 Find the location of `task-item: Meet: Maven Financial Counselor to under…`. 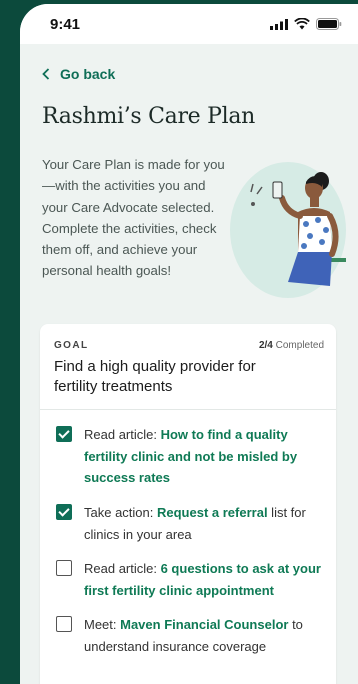

task-item: Meet: Maven Financial Counselor to under… is located at coordinates (191, 635).